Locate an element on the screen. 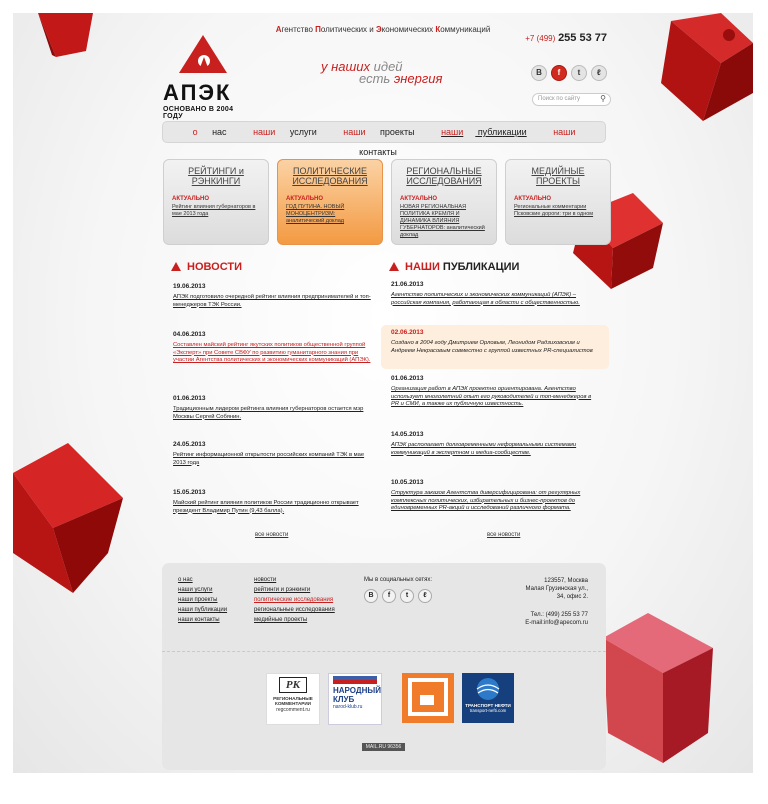 Image resolution: width=768 pixels, height=804 pixels. nav-item-services: наши услуги is located at coordinates (285, 132).